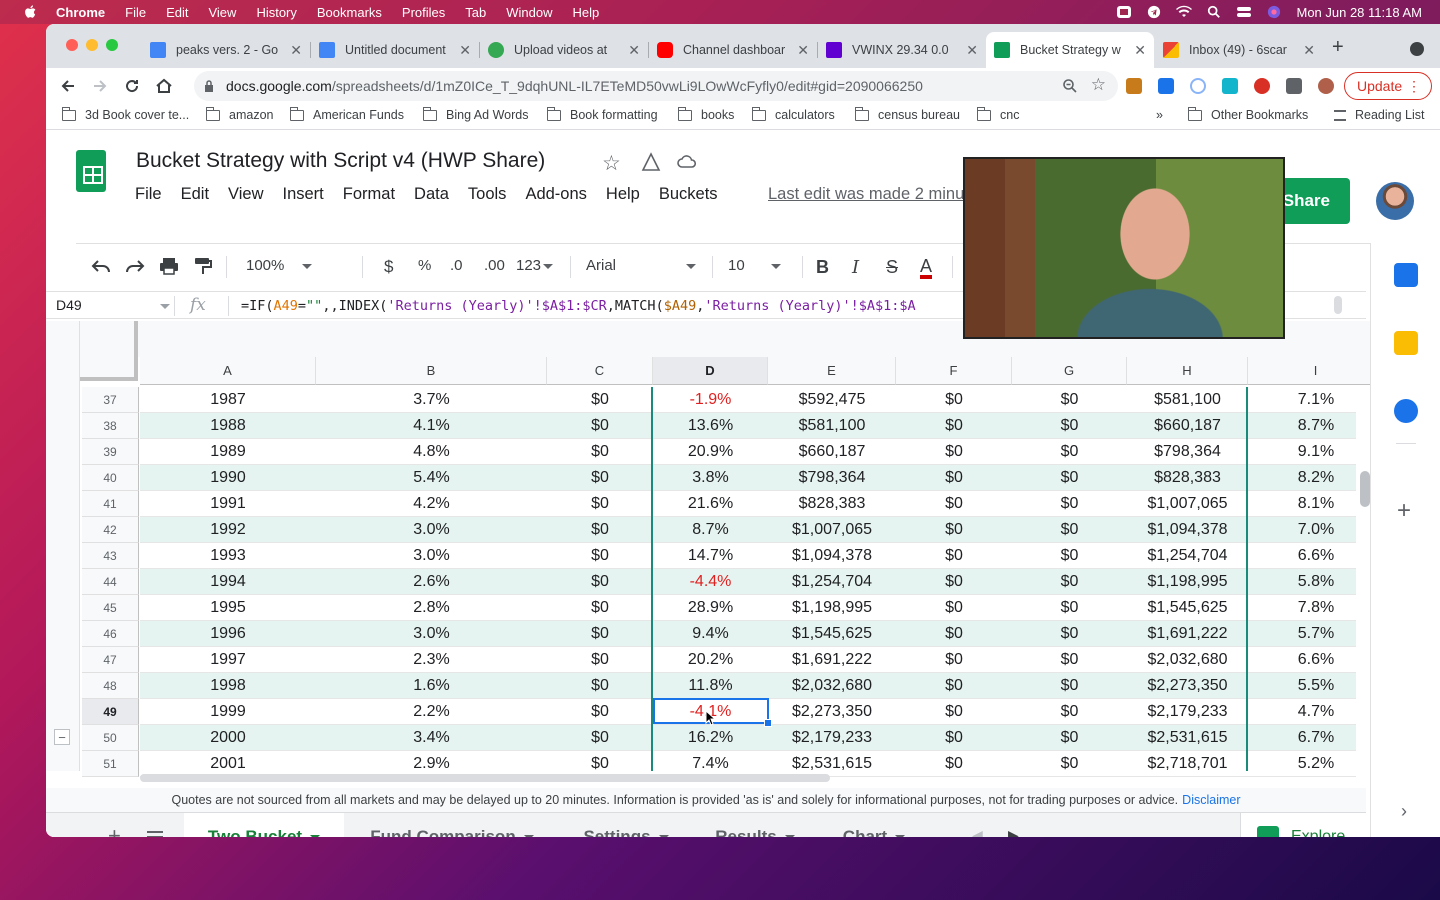  I want to click on cell-h46: $1,691,222, so click(1187, 634).